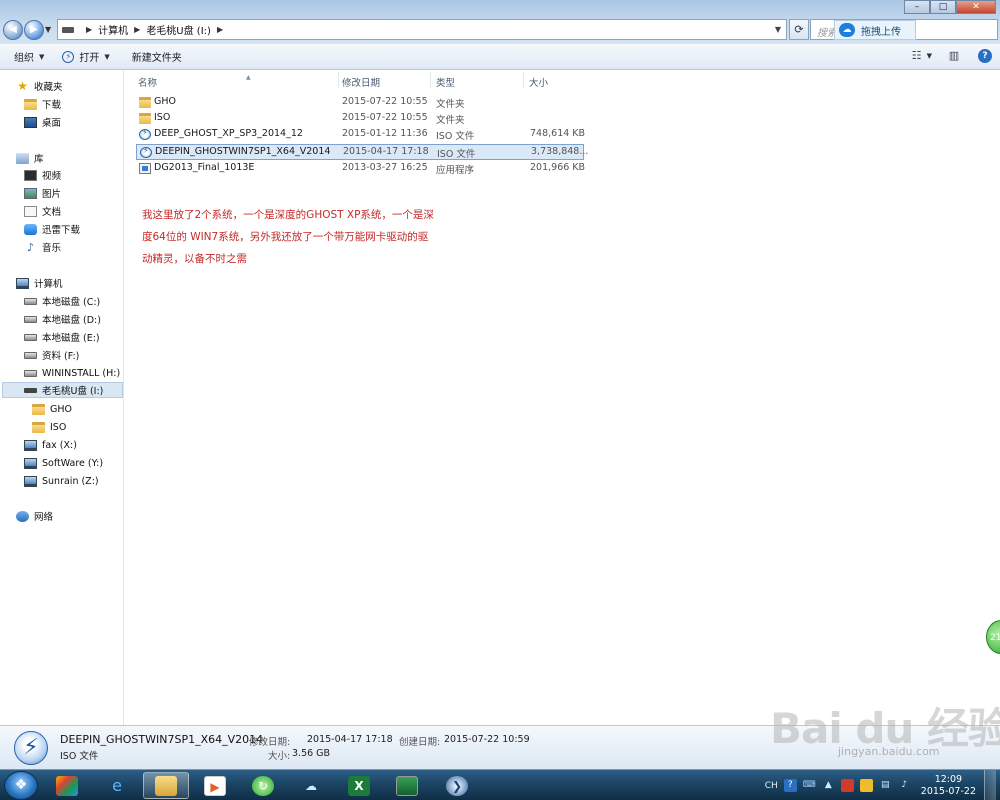 The image size is (1000, 800). Describe the element at coordinates (943, 7) in the screenshot. I see `maximize-button: □` at that location.